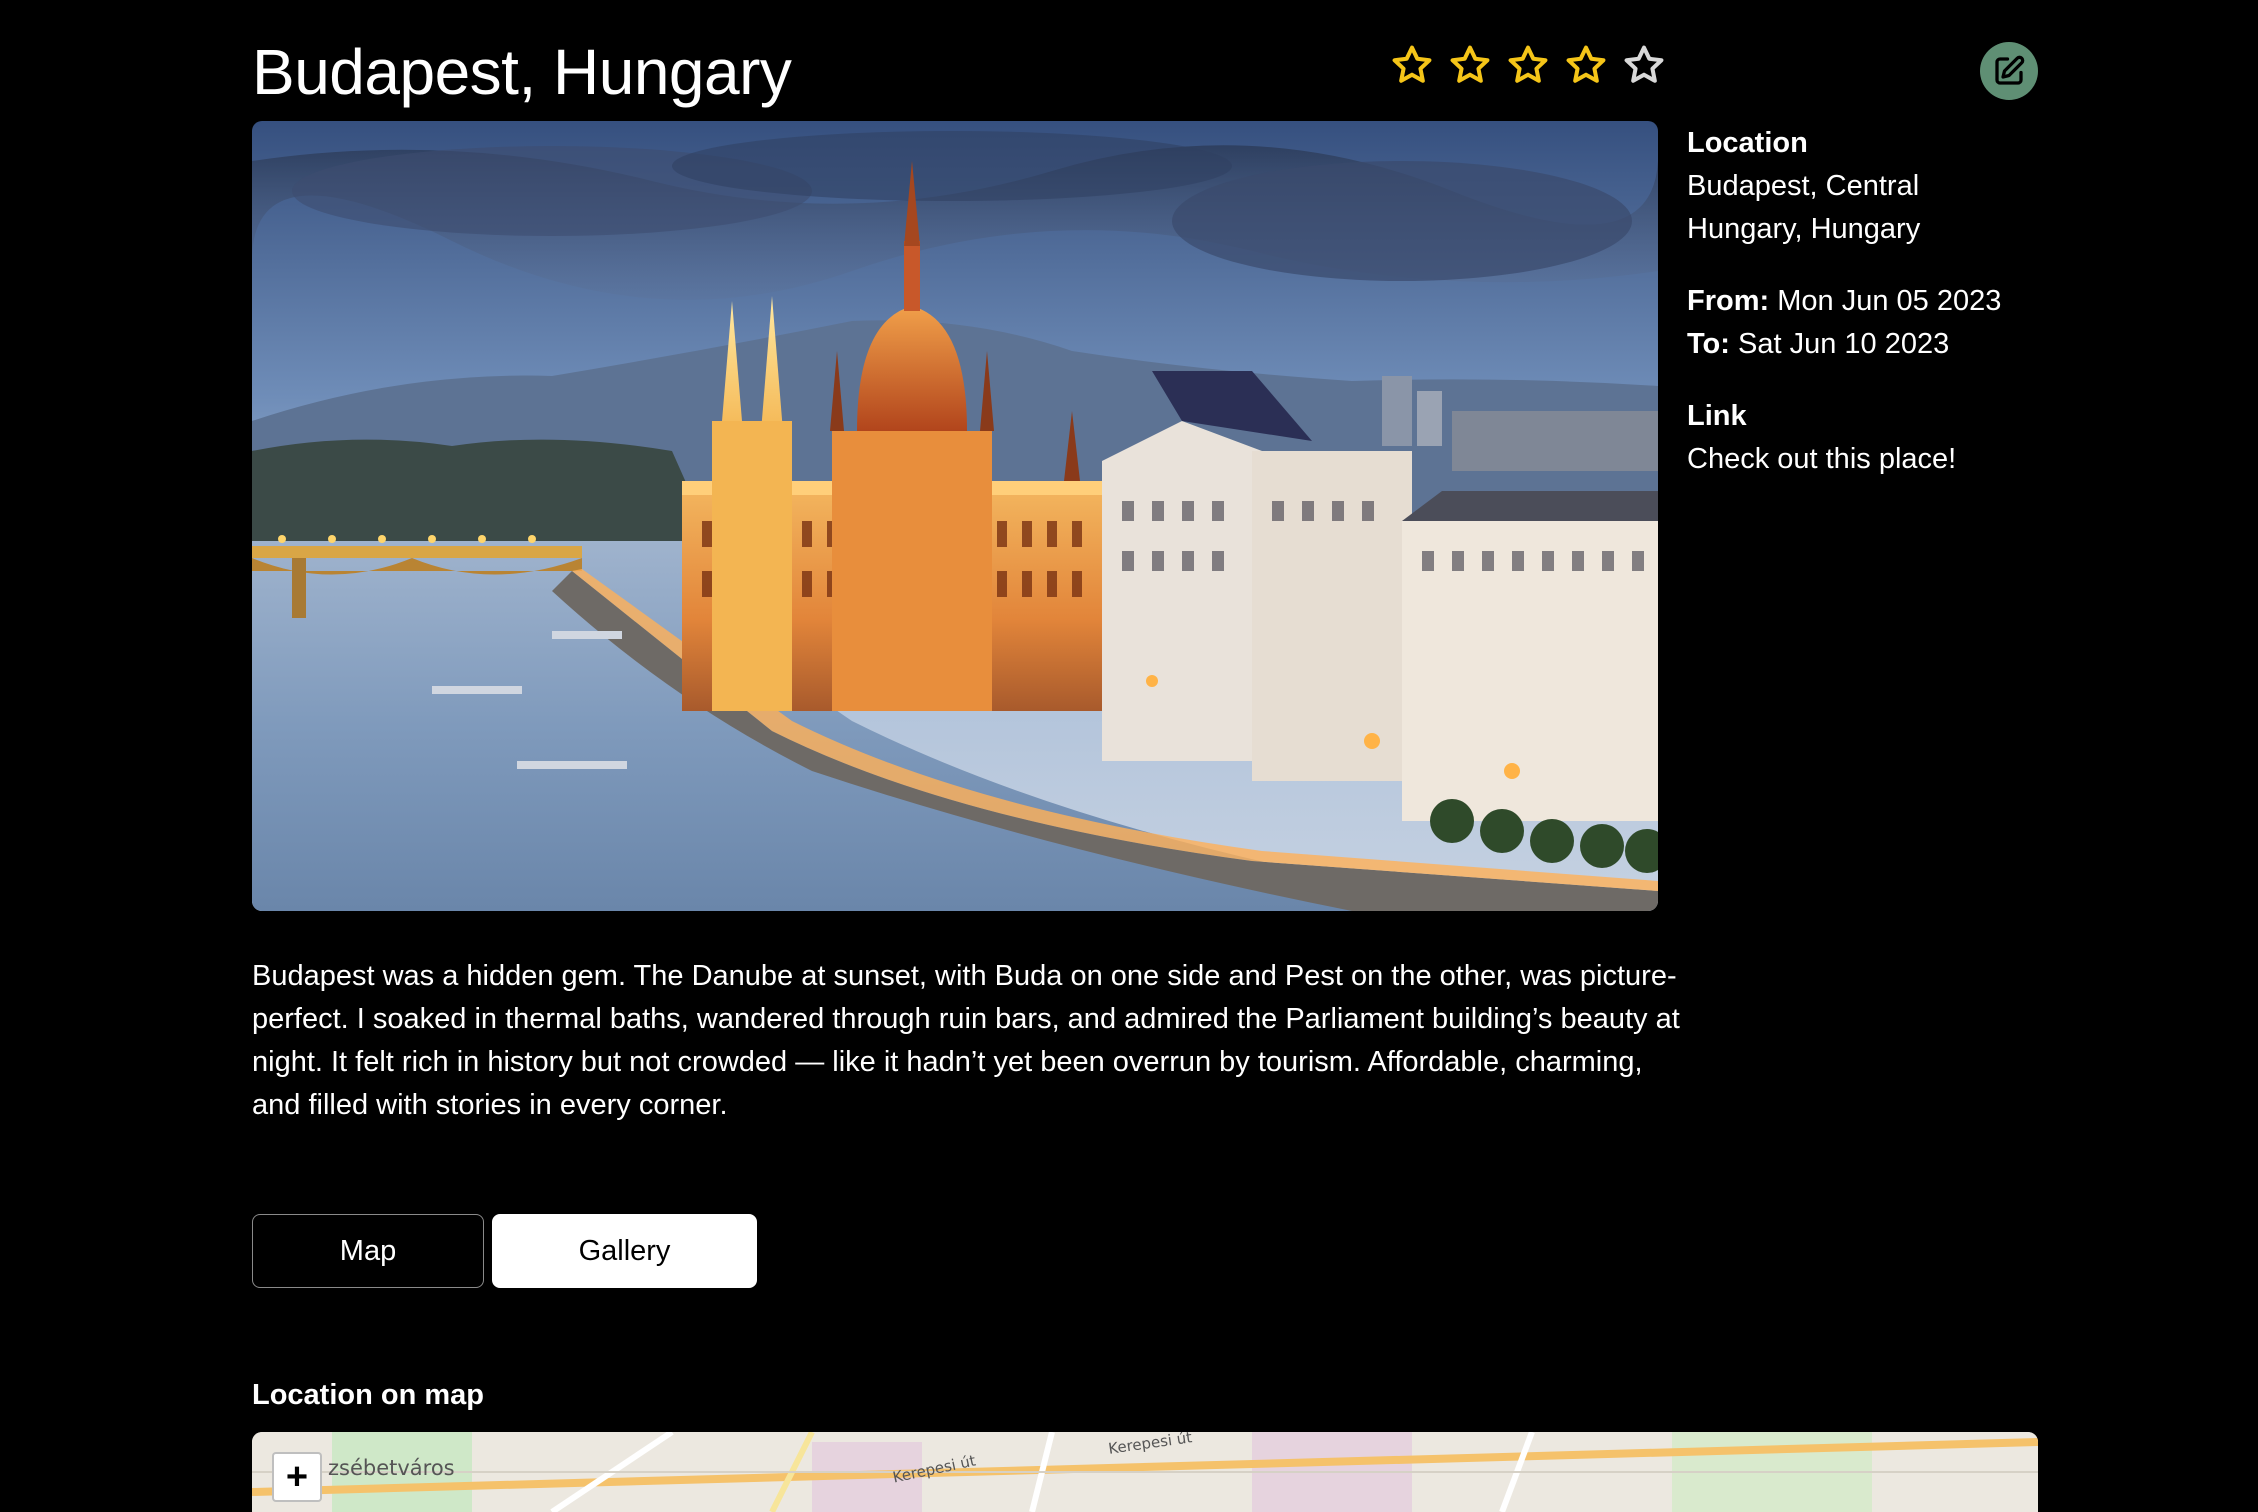  What do you see at coordinates (1889, 301) in the screenshot?
I see `from-value: Mon Jun 05 2023` at bounding box center [1889, 301].